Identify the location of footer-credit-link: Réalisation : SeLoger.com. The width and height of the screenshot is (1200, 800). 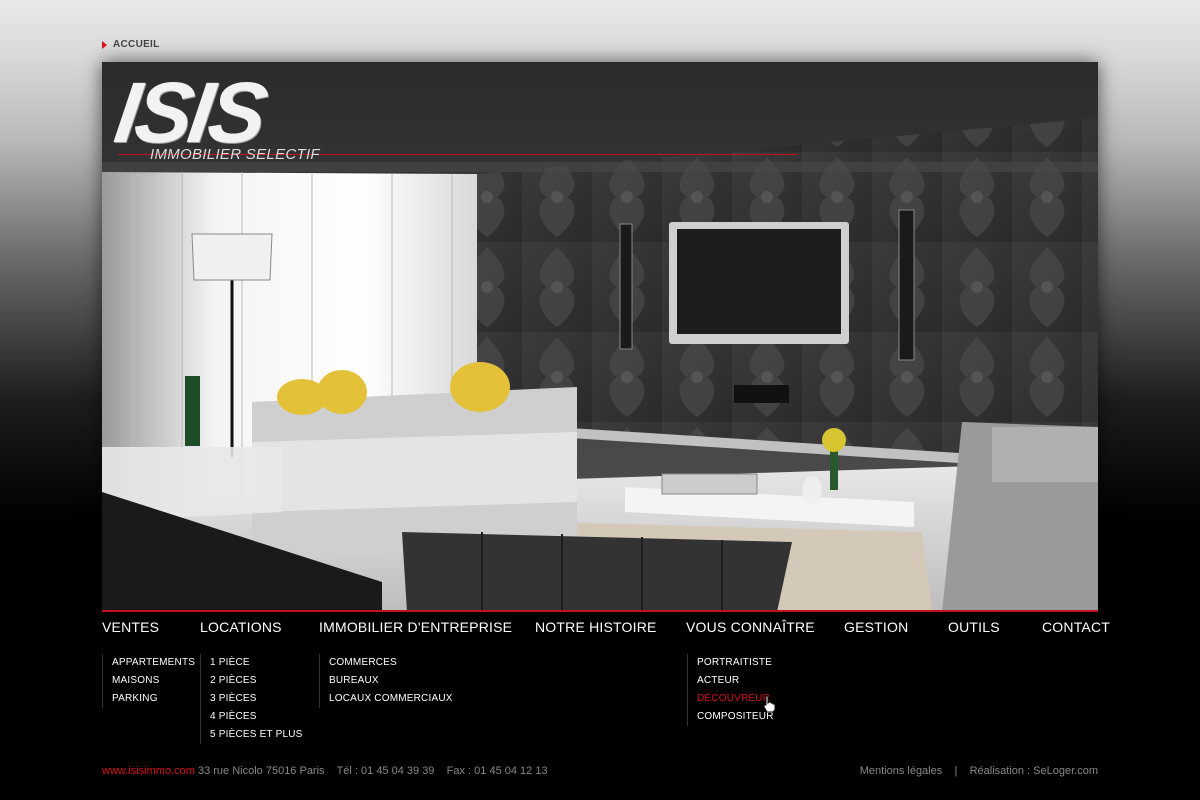
(1034, 771).